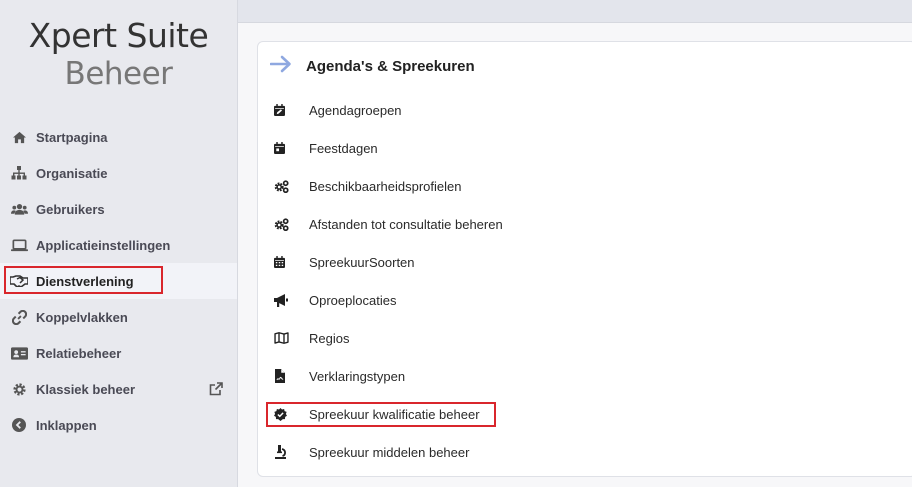 The width and height of the screenshot is (912, 487). Describe the element at coordinates (19, 173) in the screenshot. I see `sitemap-icon` at that location.